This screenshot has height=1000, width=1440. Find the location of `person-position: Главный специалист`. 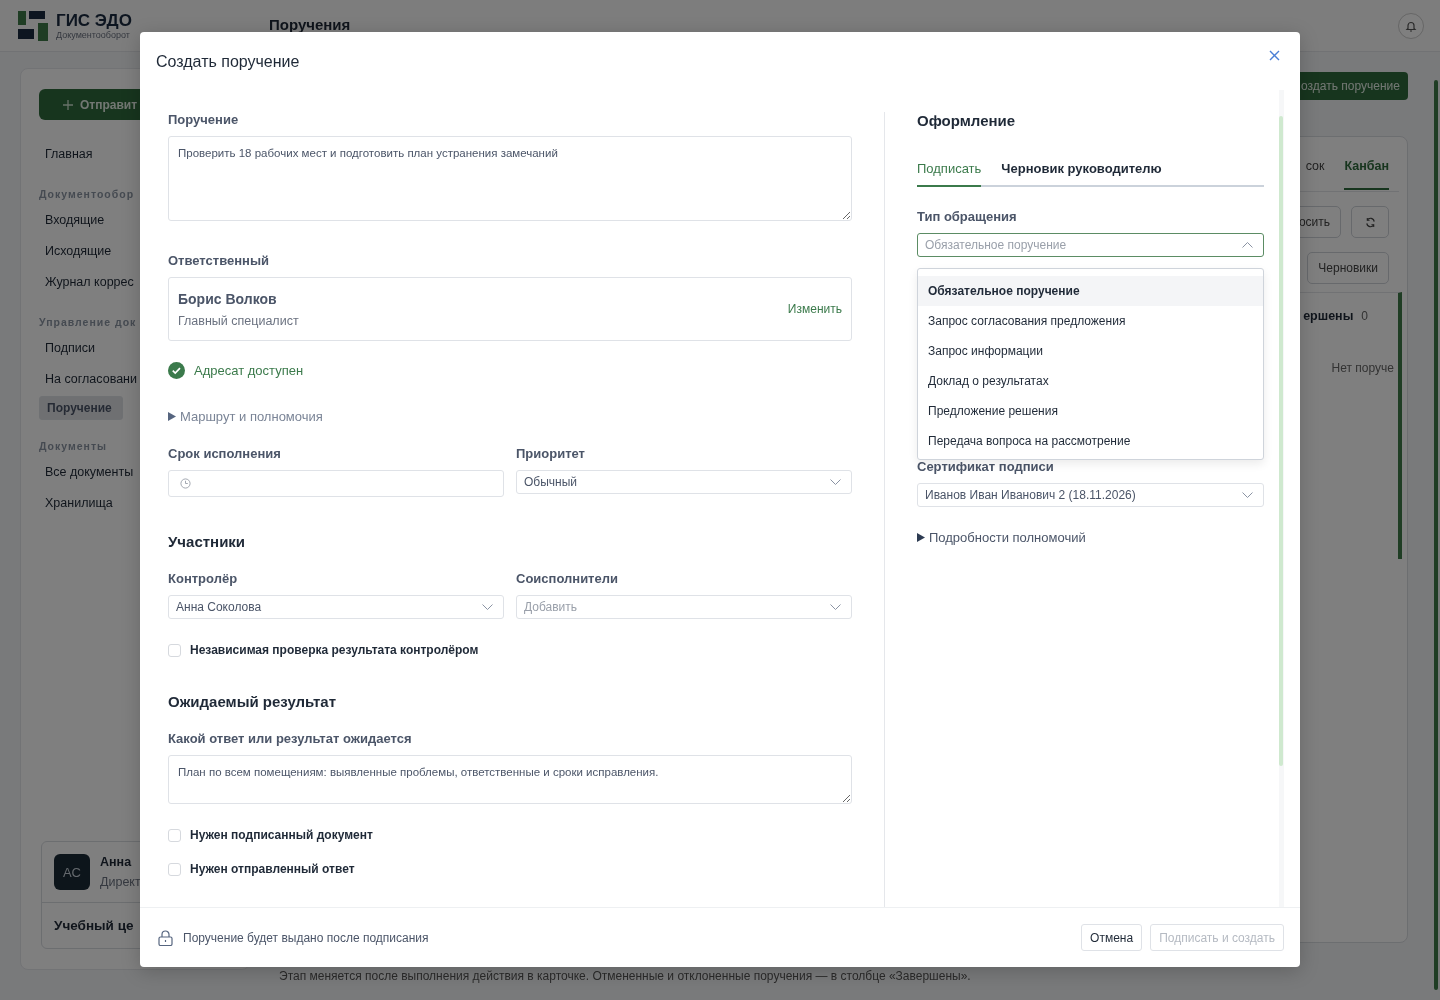

person-position: Главный специалист is located at coordinates (239, 320).